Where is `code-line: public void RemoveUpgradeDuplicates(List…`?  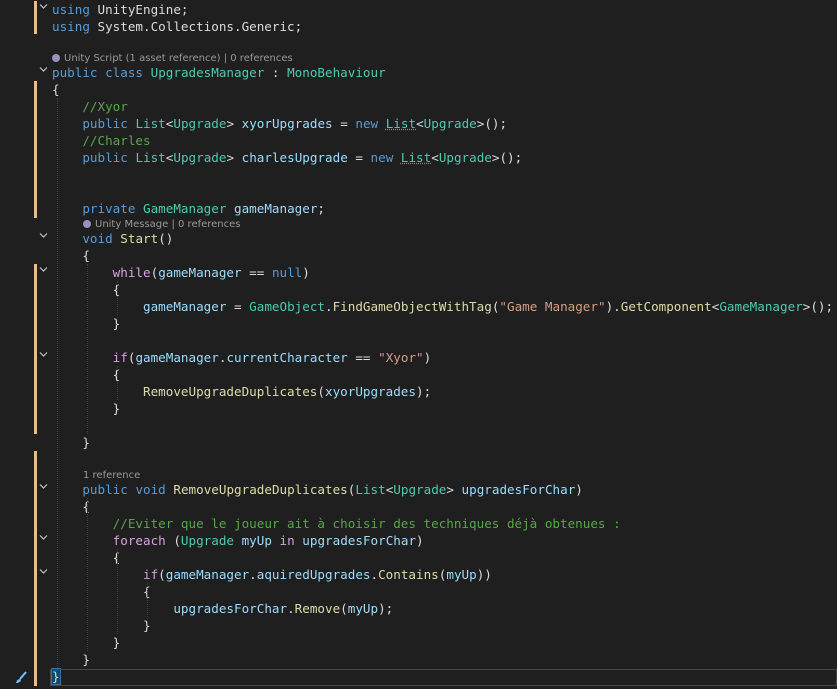 code-line: public void RemoveUpgradeDuplicates(List… is located at coordinates (418, 489).